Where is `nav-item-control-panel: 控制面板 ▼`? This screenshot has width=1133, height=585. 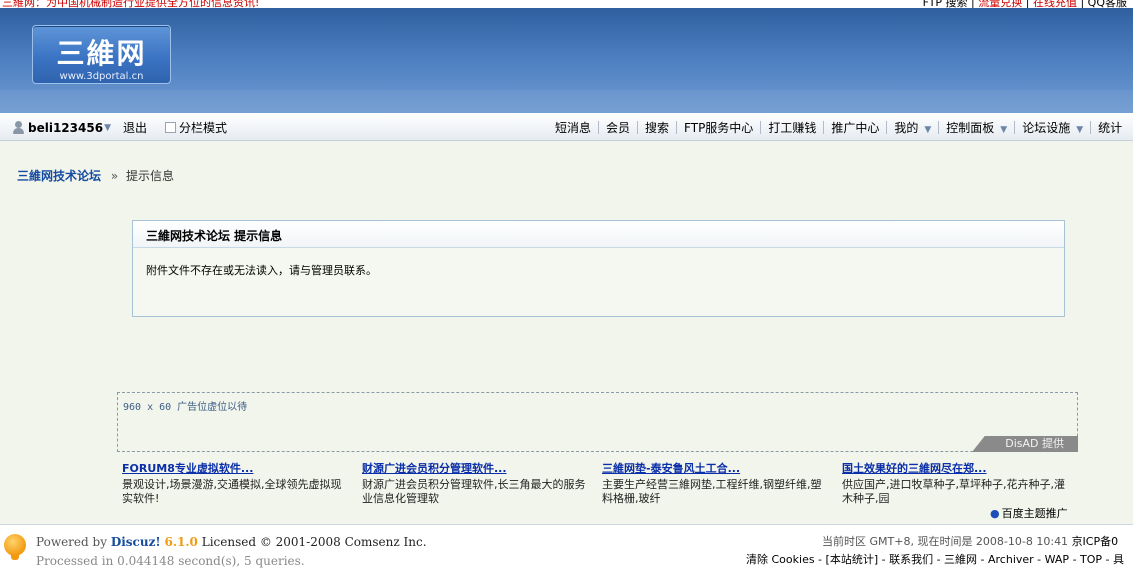 nav-item-control-panel: 控制面板 ▼ is located at coordinates (976, 127).